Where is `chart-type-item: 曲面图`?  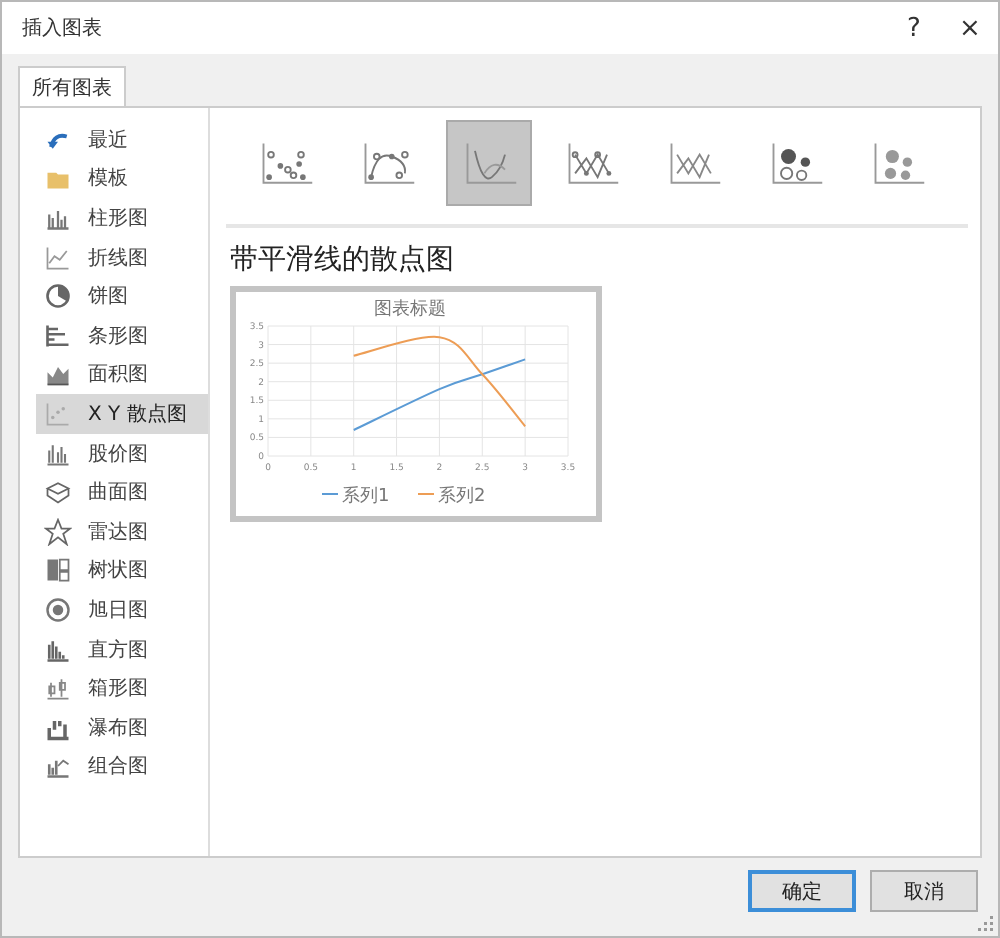
chart-type-item: 曲面图 is located at coordinates (122, 492).